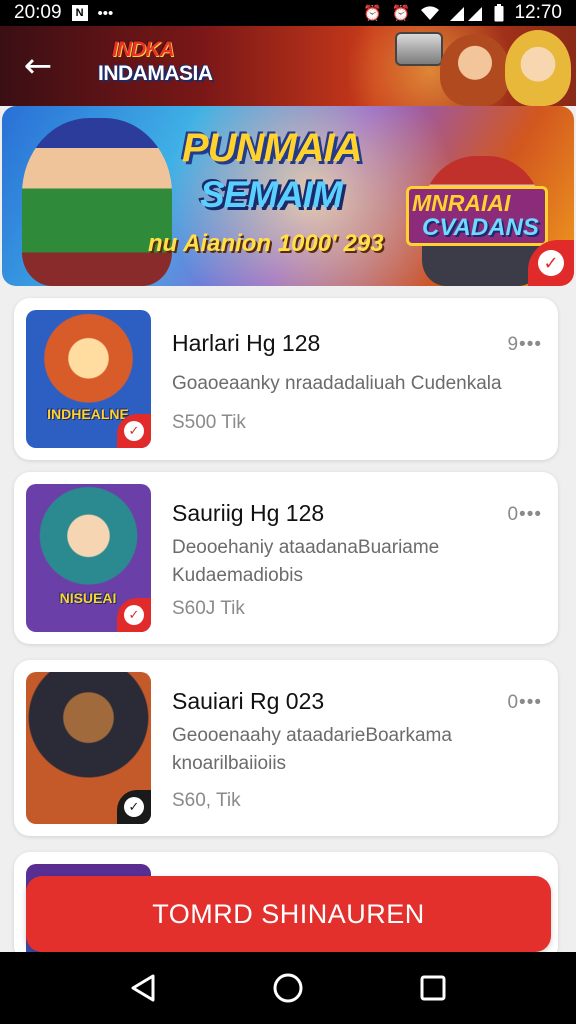  What do you see at coordinates (79, 13) in the screenshot?
I see `notification-icon: N` at bounding box center [79, 13].